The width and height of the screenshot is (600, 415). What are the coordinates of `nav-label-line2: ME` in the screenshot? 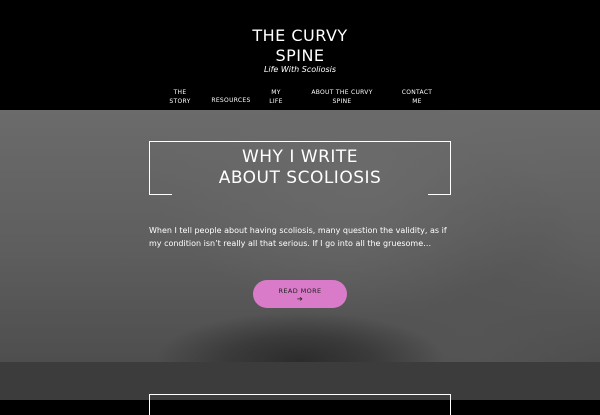 It's located at (417, 101).